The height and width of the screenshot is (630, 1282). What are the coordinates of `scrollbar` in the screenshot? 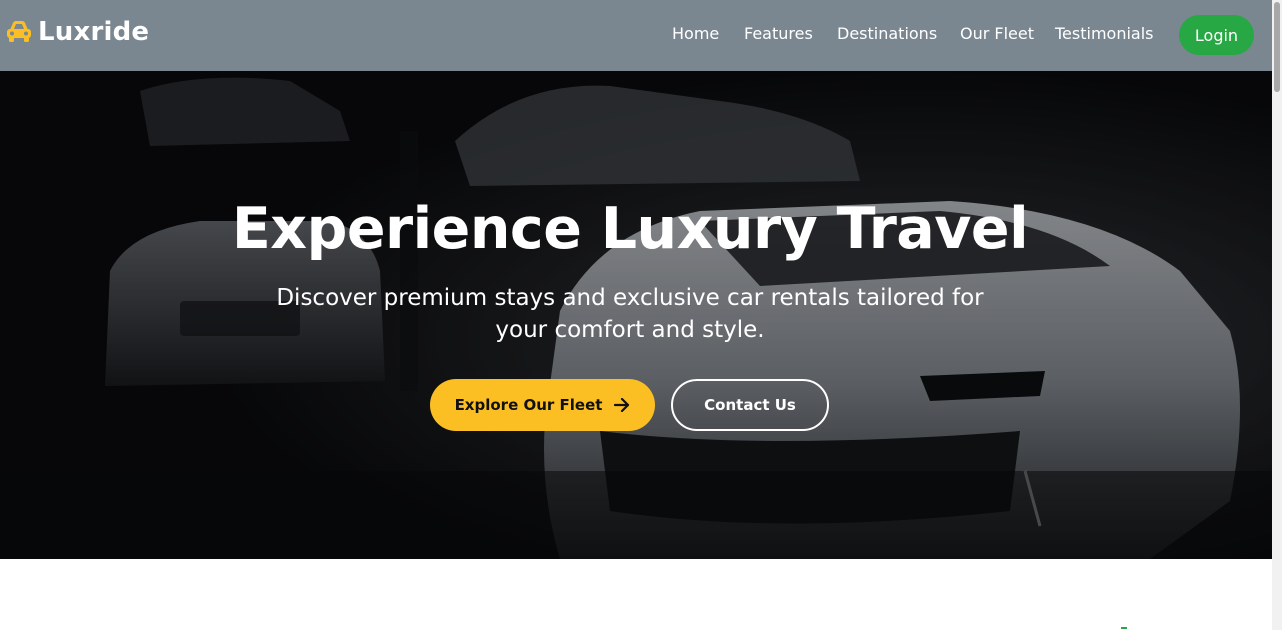 It's located at (1277, 315).